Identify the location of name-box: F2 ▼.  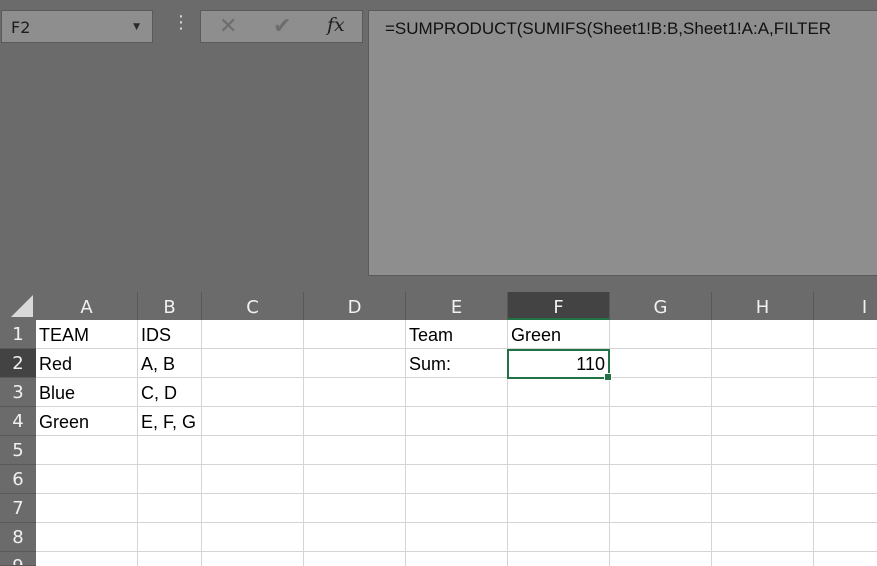
(77, 26).